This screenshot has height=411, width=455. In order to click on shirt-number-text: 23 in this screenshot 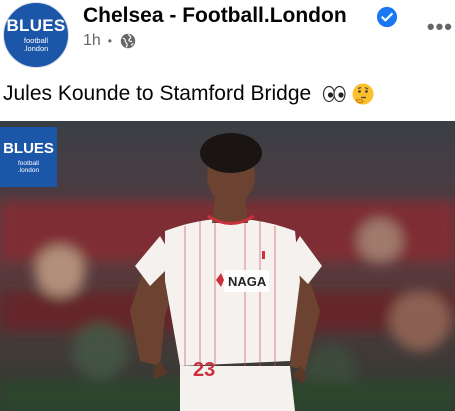, I will do `click(204, 370)`.